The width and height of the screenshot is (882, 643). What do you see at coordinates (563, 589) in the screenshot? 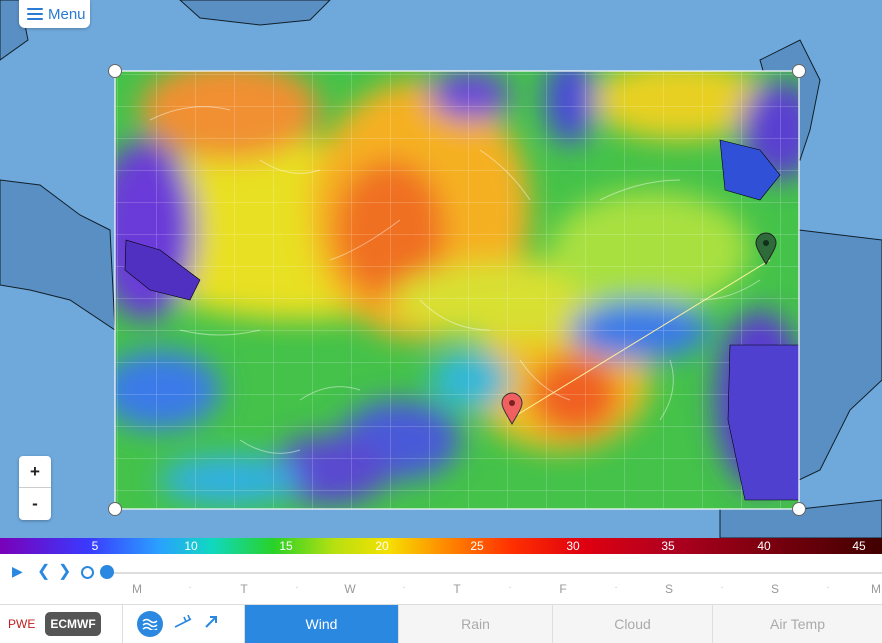
I see `day-label: F` at bounding box center [563, 589].